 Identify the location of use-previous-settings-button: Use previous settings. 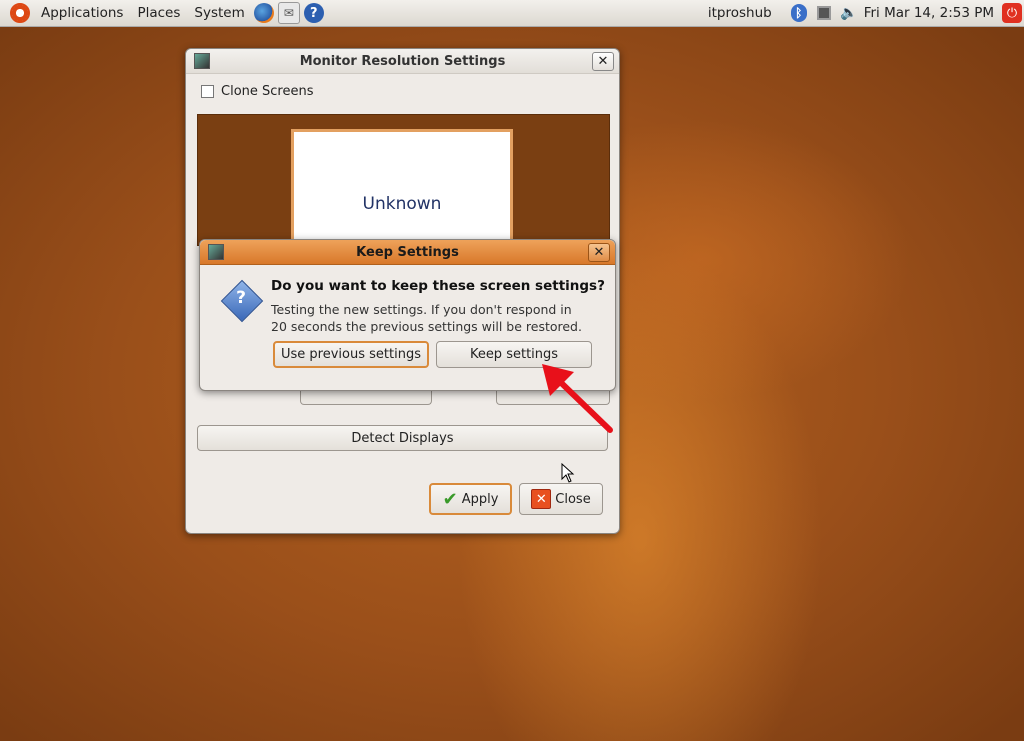
(351, 354).